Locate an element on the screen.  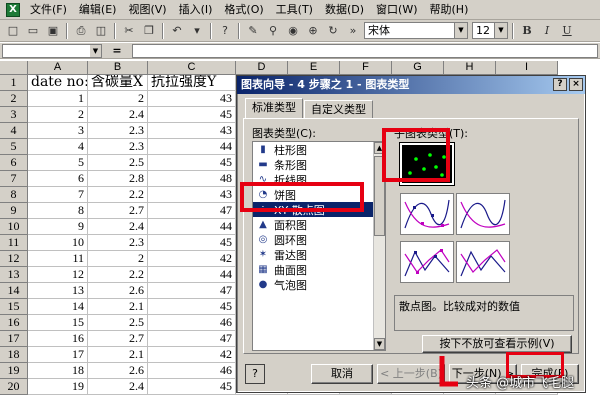
row-header: 9 is located at coordinates (14, 211).